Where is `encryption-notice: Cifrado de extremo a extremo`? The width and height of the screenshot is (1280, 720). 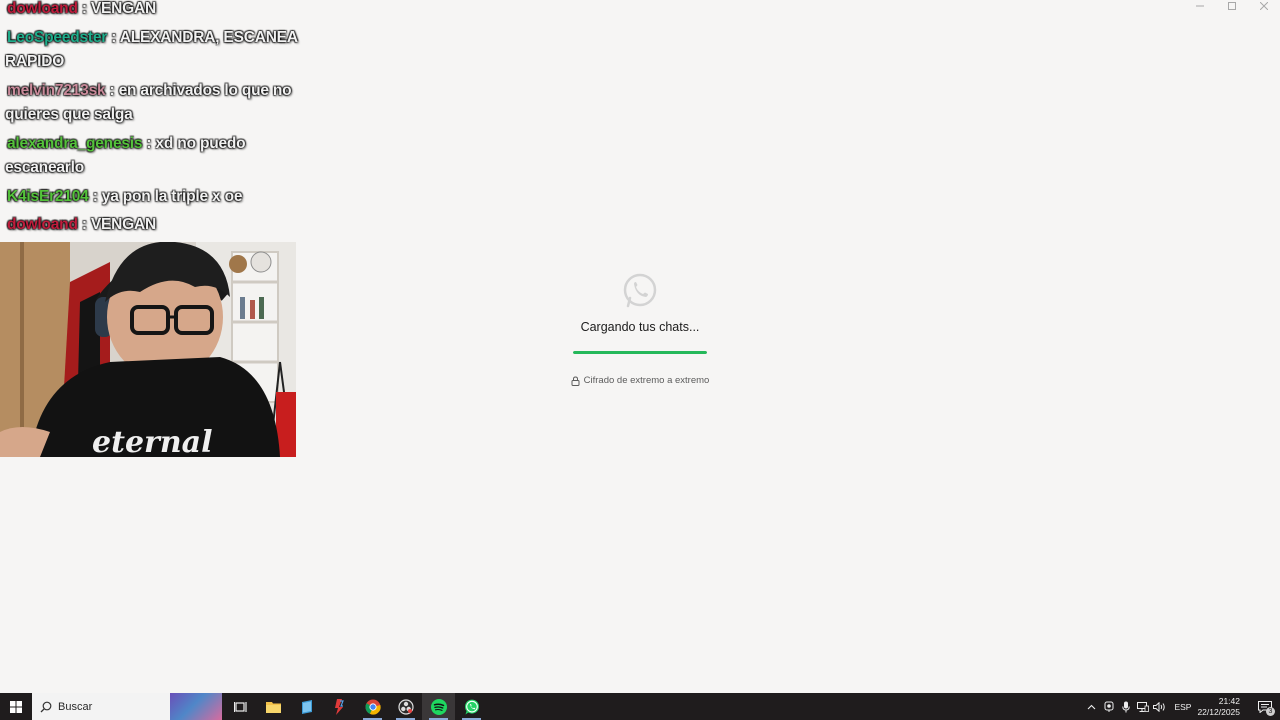 encryption-notice: Cifrado de extremo a extremo is located at coordinates (640, 380).